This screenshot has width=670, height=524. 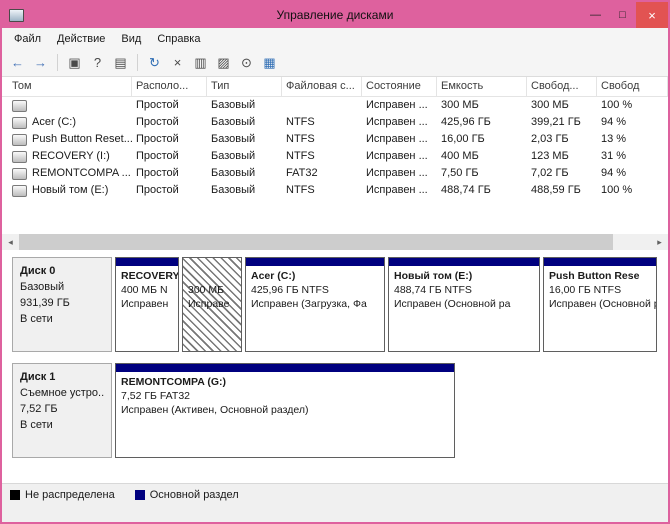 What do you see at coordinates (67, 105) in the screenshot?
I see `volume-name-cell` at bounding box center [67, 105].